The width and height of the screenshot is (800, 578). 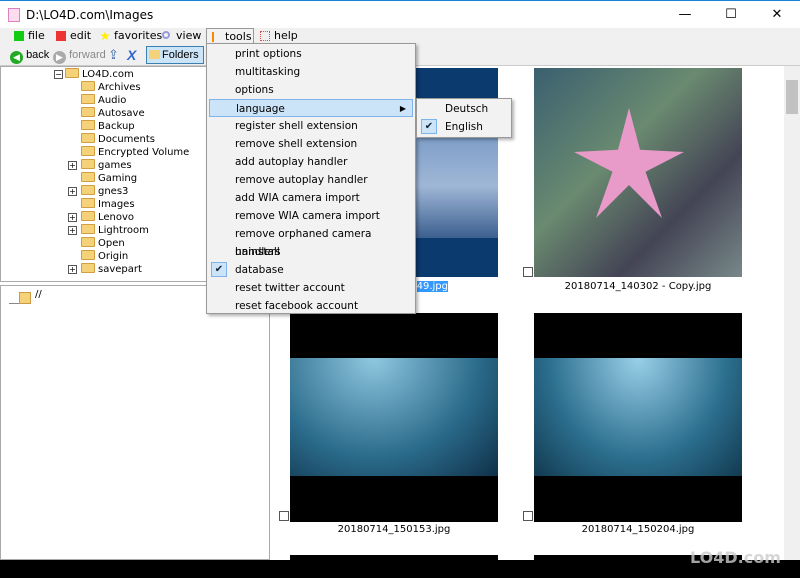 I want to click on tree-node: Lightroom, so click(x=115, y=230).